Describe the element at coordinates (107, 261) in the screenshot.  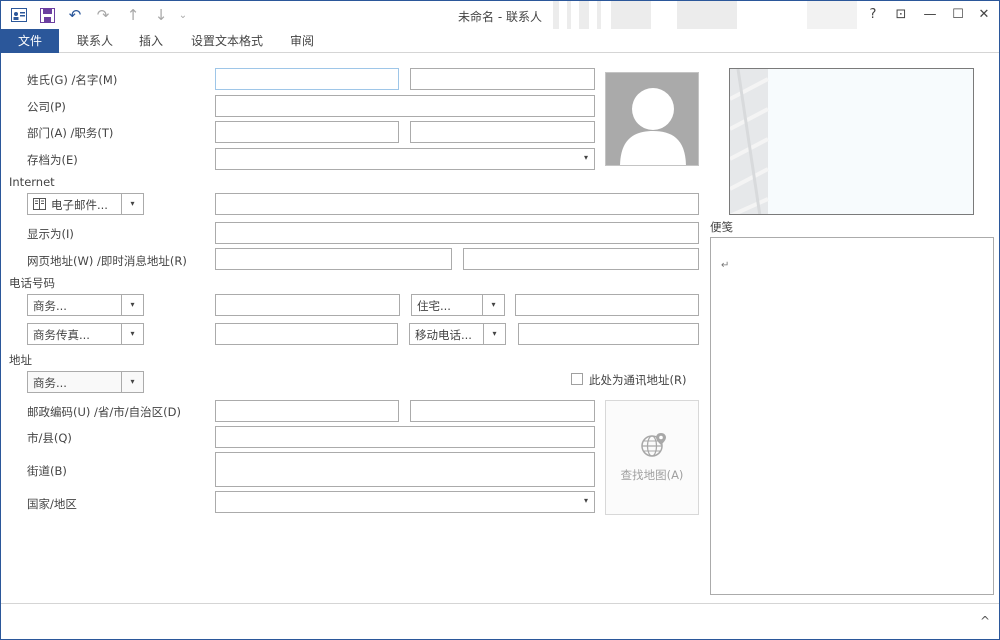
I see `web-im-label: 网页地址(W) /即时消息地址(R)` at that location.